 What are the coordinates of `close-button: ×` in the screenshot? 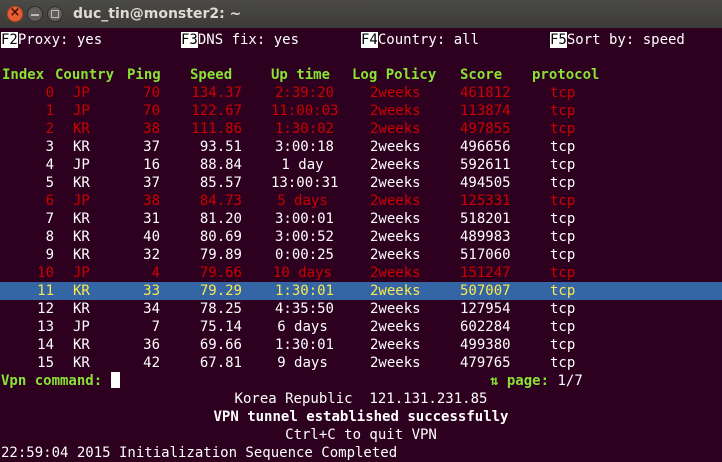 It's located at (15, 13).